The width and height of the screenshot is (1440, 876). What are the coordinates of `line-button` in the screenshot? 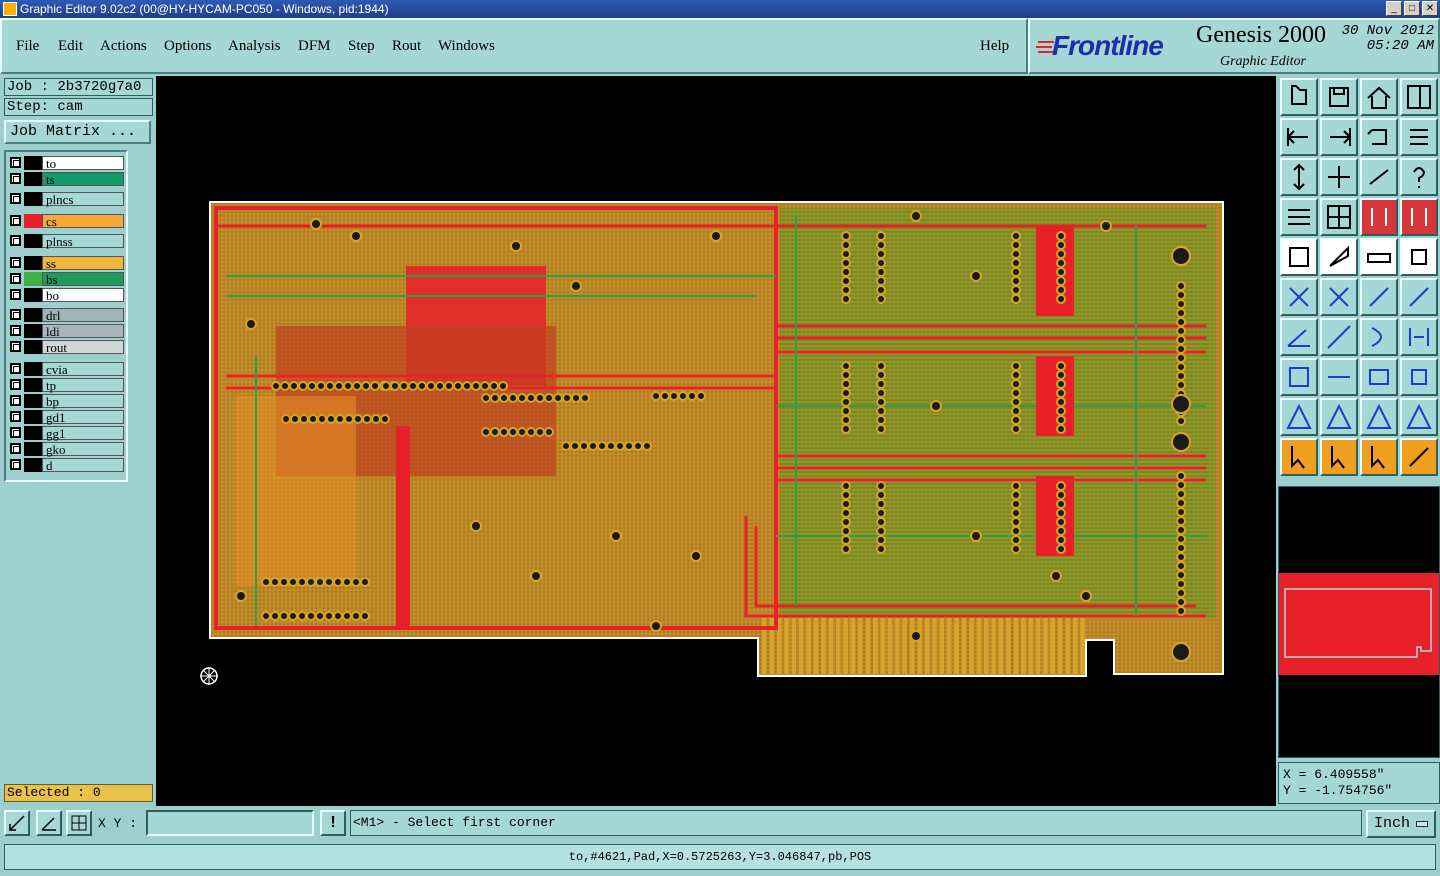 It's located at (1339, 337).